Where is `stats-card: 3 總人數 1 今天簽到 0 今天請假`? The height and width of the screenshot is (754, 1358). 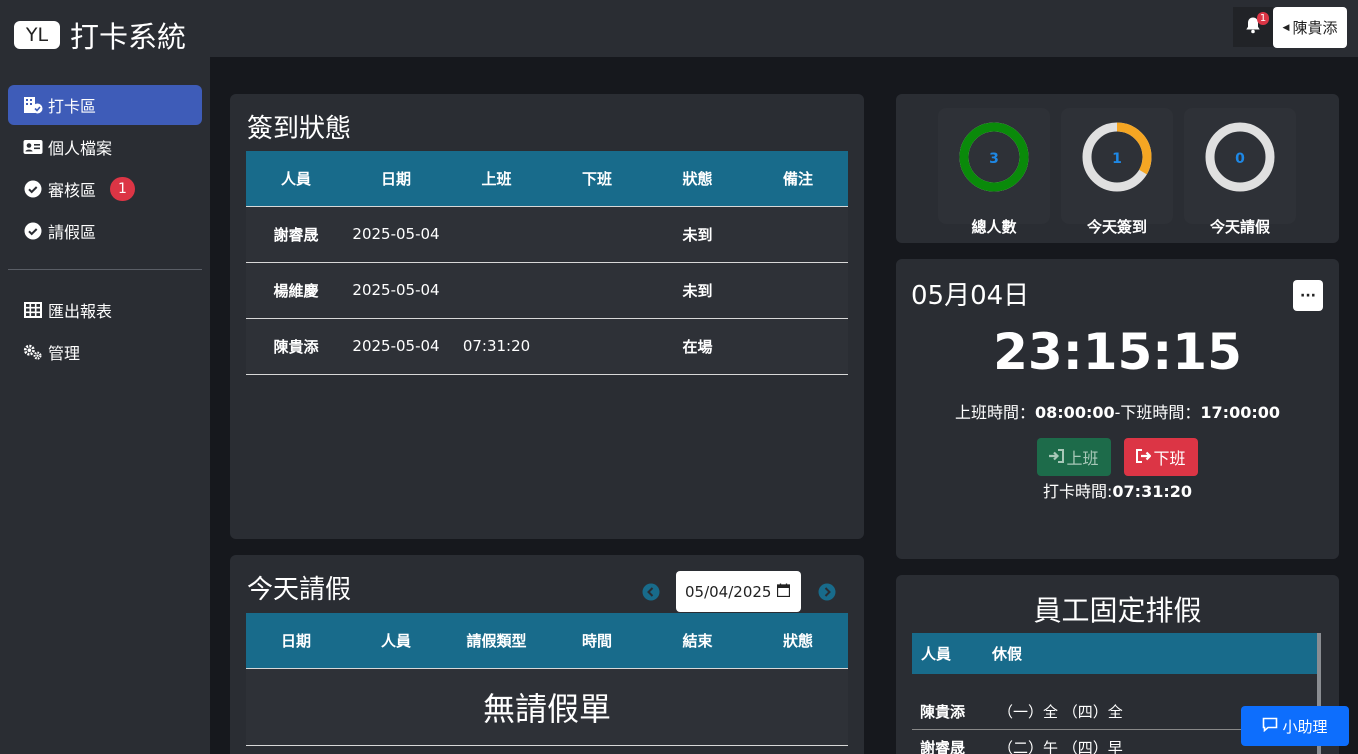
stats-card: 3 總人數 1 今天簽到 0 今天請假 is located at coordinates (1117, 168).